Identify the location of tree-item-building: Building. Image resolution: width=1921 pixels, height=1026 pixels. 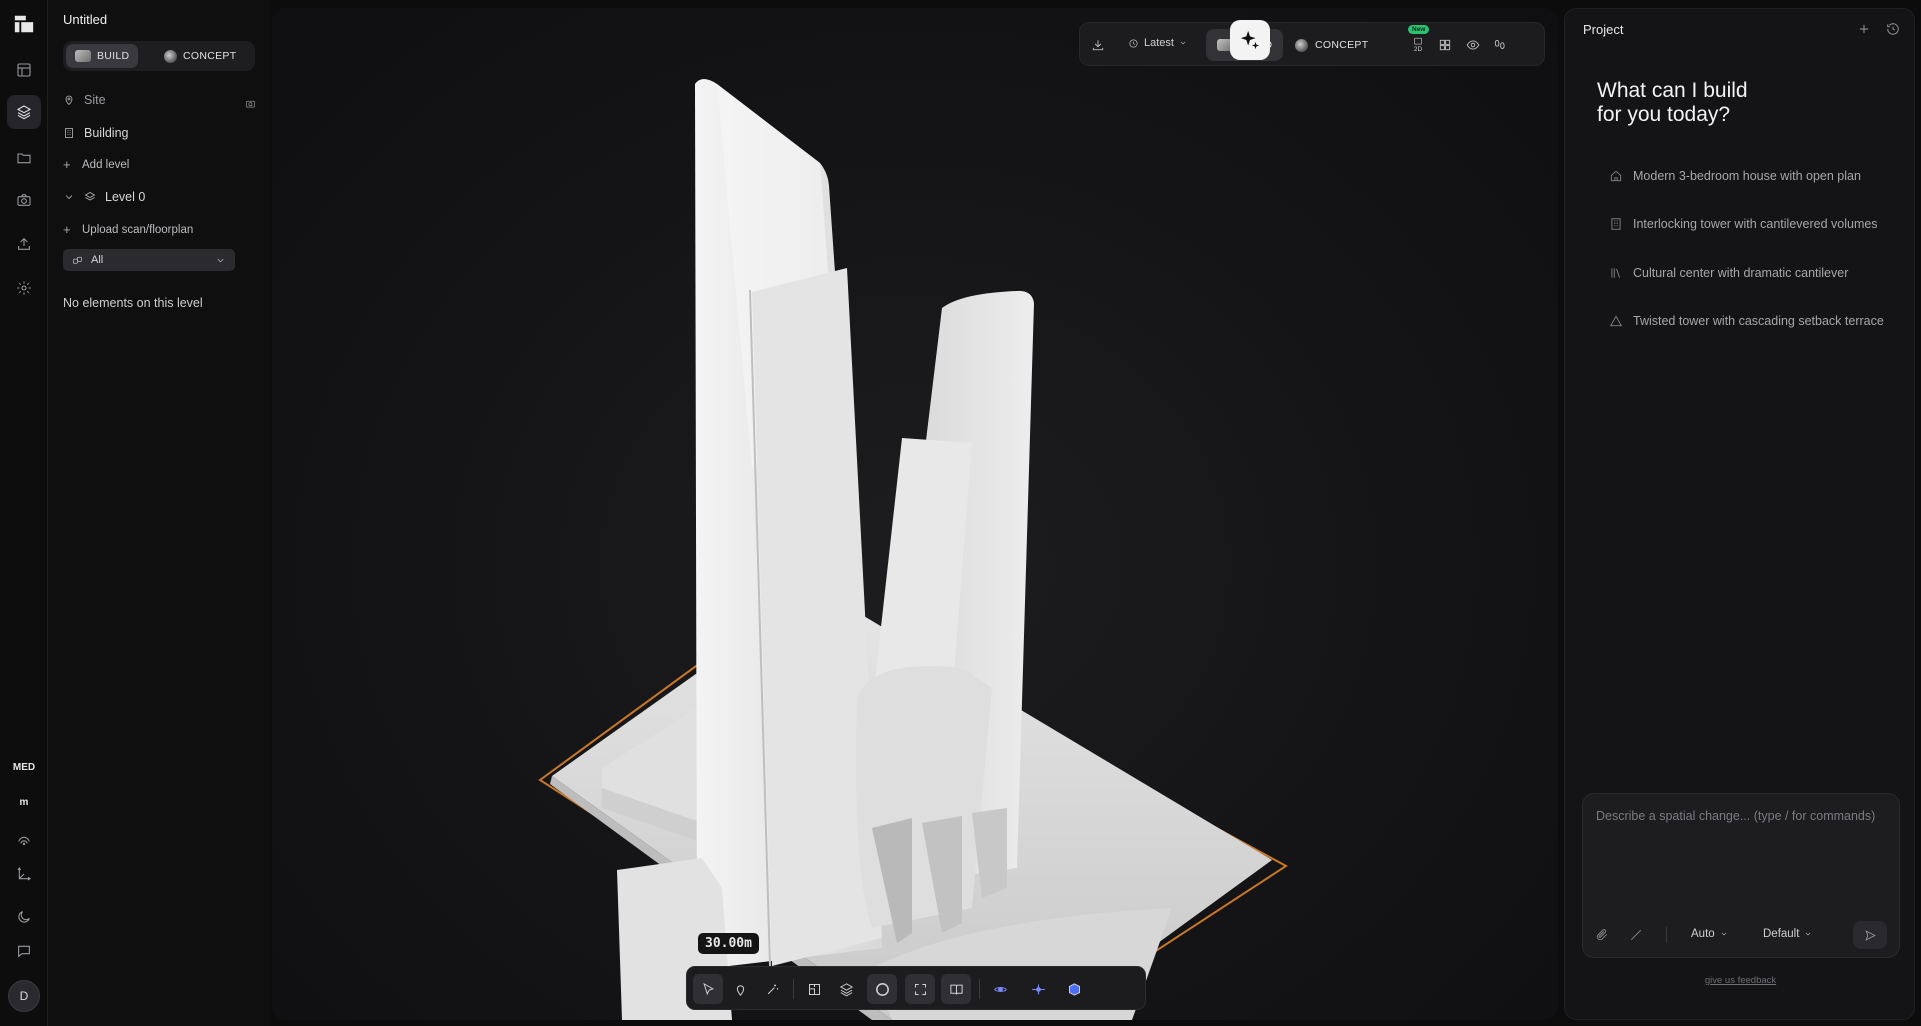
(95, 133).